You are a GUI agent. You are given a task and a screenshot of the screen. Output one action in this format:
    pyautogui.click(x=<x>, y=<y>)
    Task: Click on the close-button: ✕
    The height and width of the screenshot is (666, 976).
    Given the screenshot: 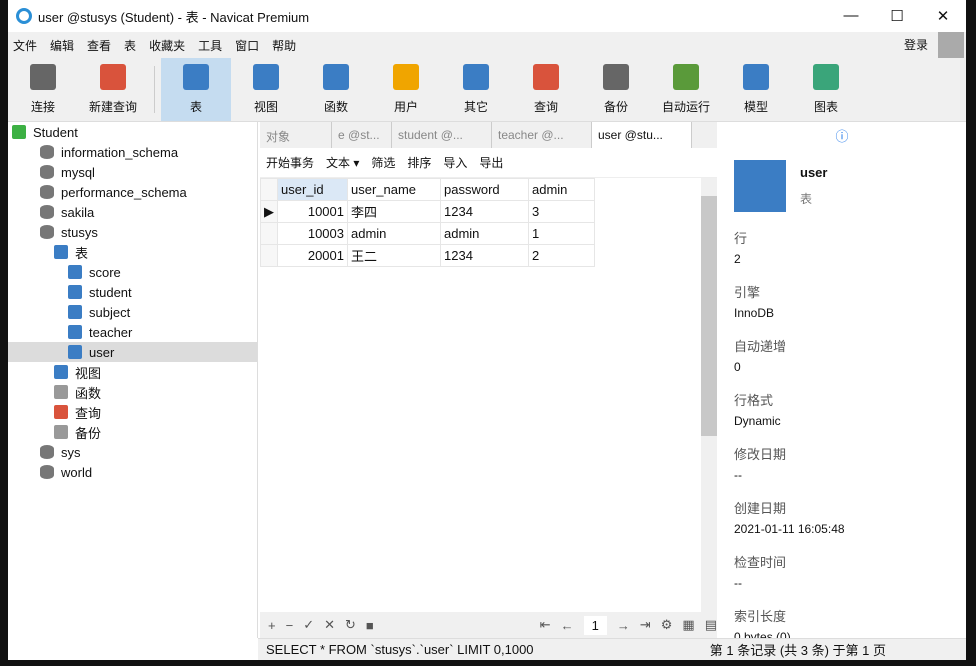 What is the action you would take?
    pyautogui.click(x=943, y=16)
    